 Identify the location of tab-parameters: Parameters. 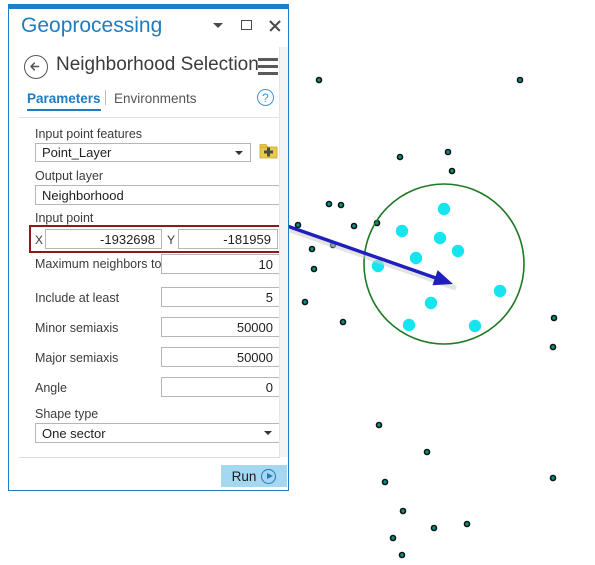
(64, 101).